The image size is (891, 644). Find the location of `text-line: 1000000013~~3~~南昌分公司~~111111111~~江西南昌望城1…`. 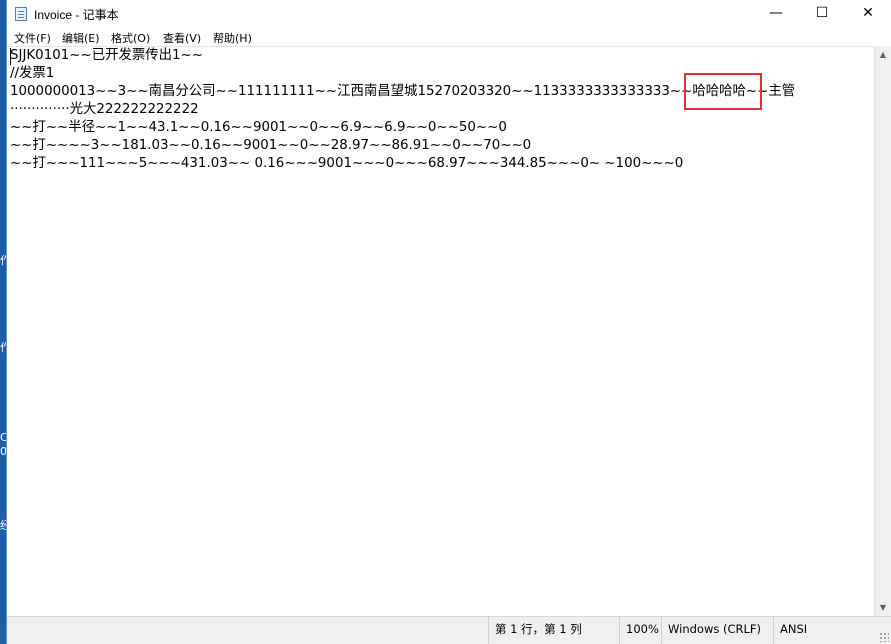

text-line: 1000000013~~3~~南昌分公司~~111111111~~江西南昌望城1… is located at coordinates (403, 91).